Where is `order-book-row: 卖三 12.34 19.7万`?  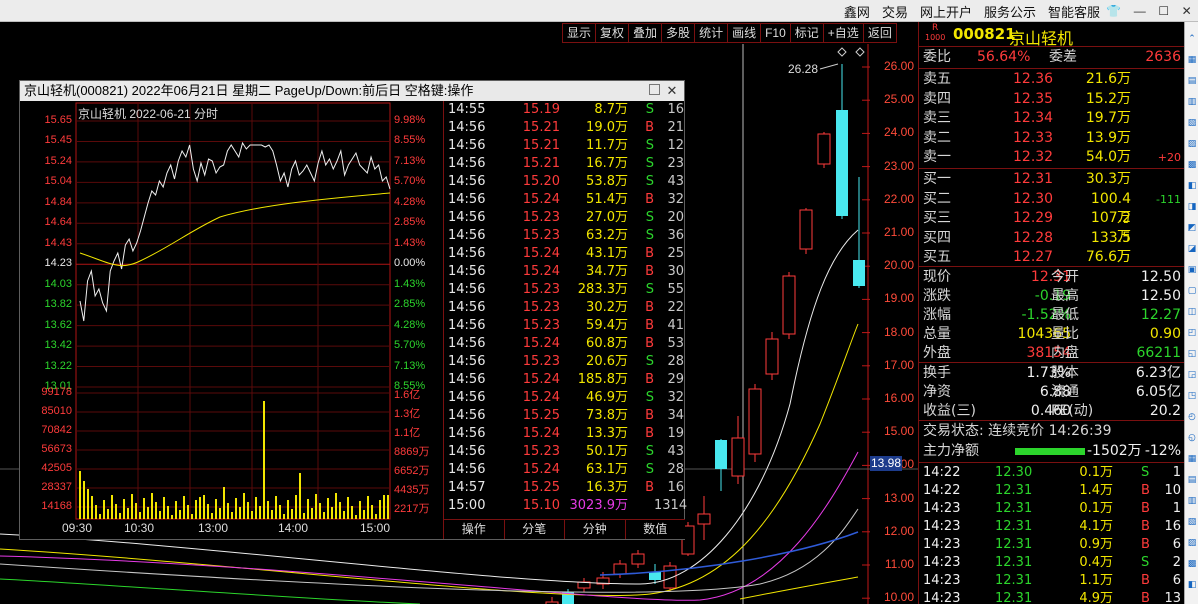 order-book-row: 卖三 12.34 19.7万 is located at coordinates (1052, 118).